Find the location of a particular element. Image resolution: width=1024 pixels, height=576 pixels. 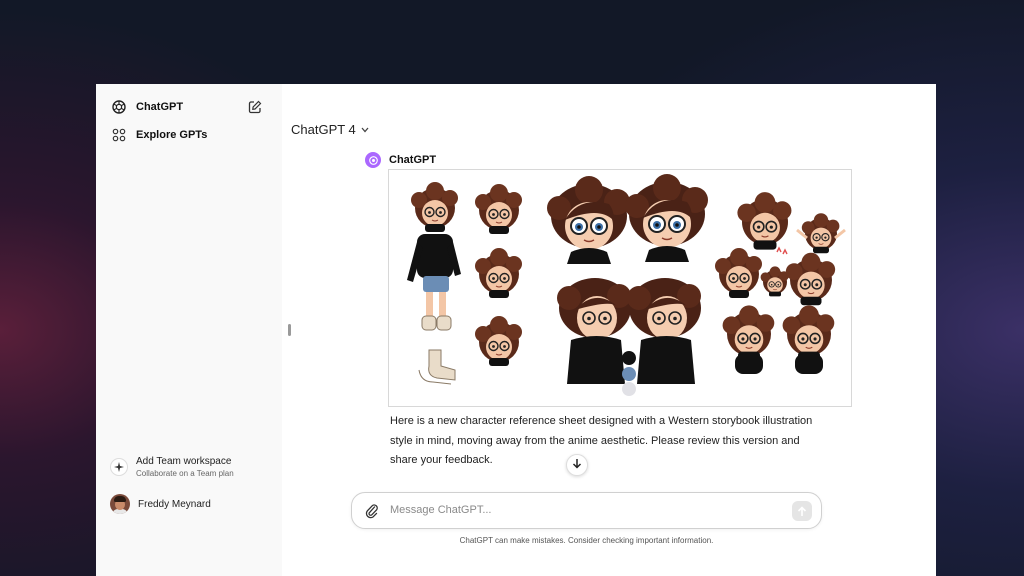

message-author: ChatGPT is located at coordinates (413, 160).